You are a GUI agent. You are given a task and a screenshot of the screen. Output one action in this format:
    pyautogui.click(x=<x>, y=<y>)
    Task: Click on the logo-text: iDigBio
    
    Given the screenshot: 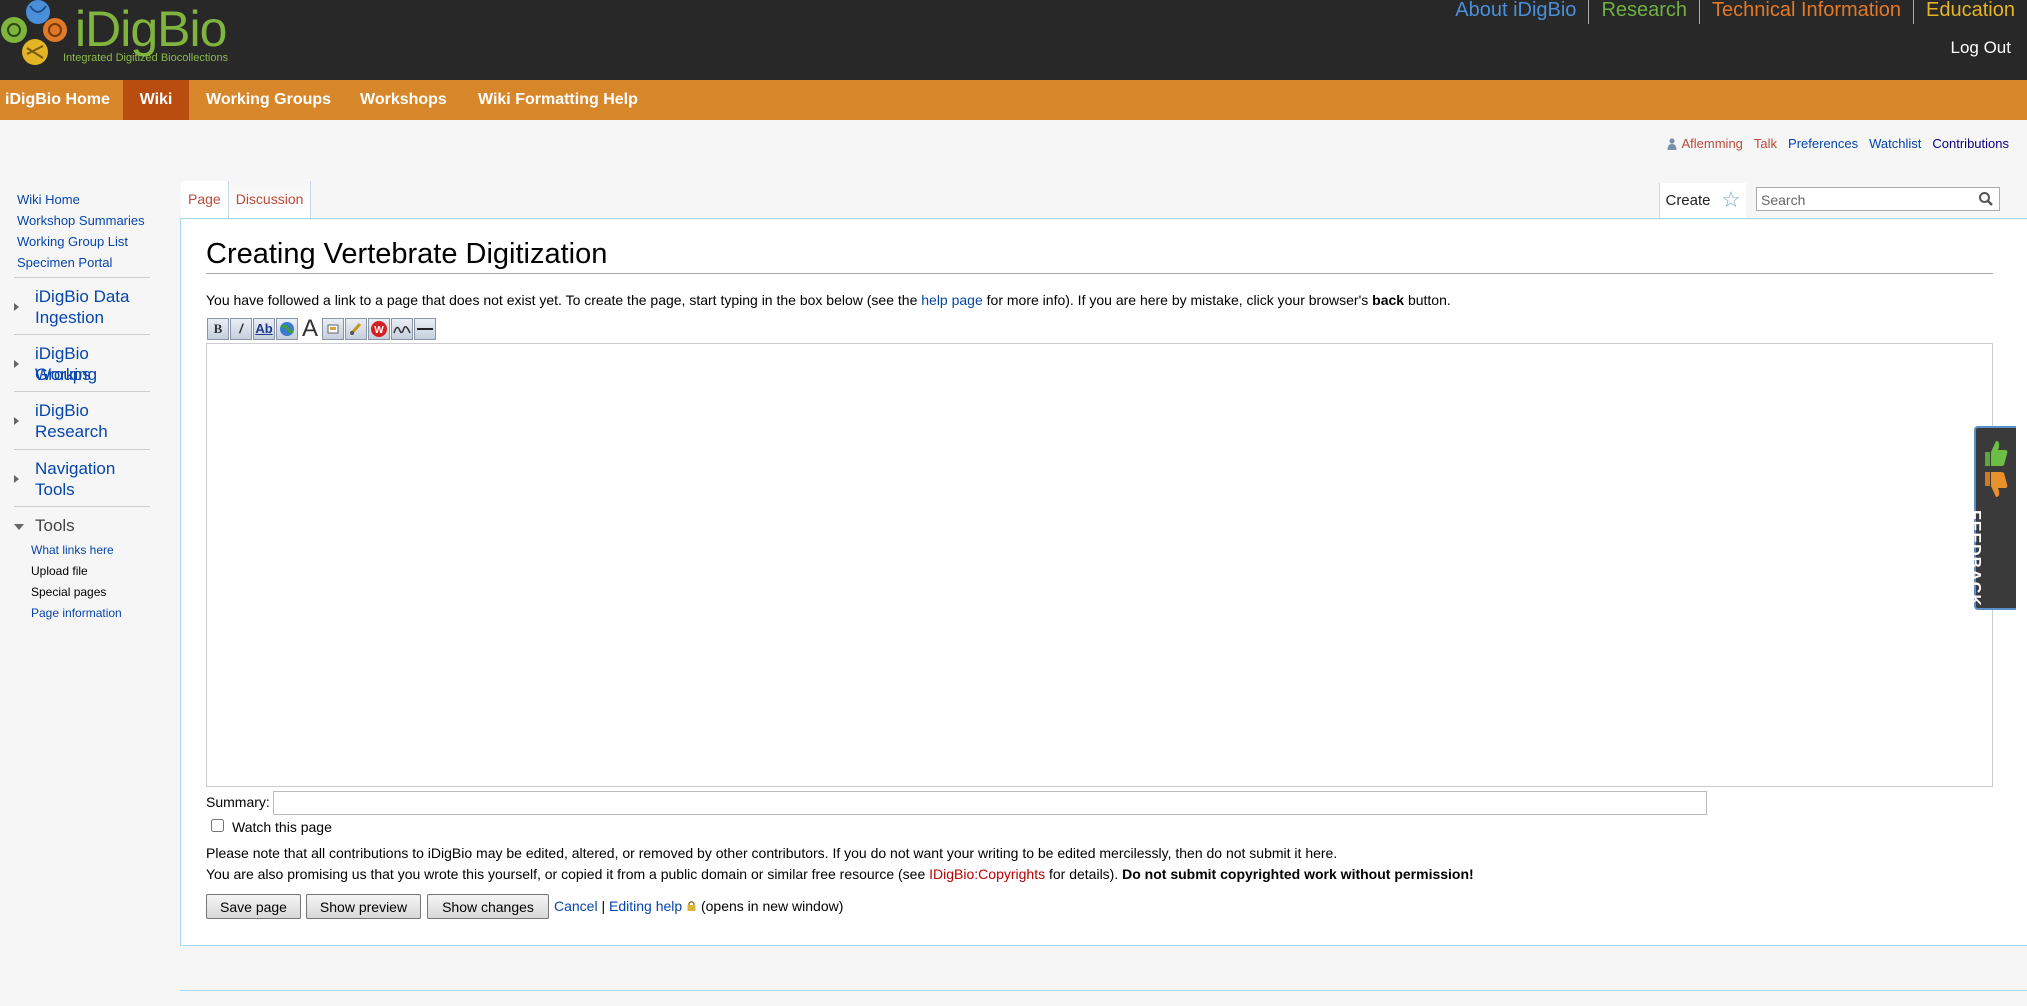 What is the action you would take?
    pyautogui.click(x=151, y=29)
    